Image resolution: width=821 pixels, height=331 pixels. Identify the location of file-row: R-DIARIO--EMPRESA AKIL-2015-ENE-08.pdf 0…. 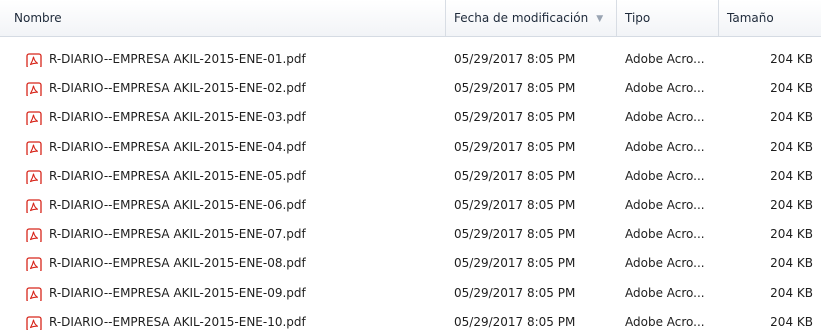
(410, 263).